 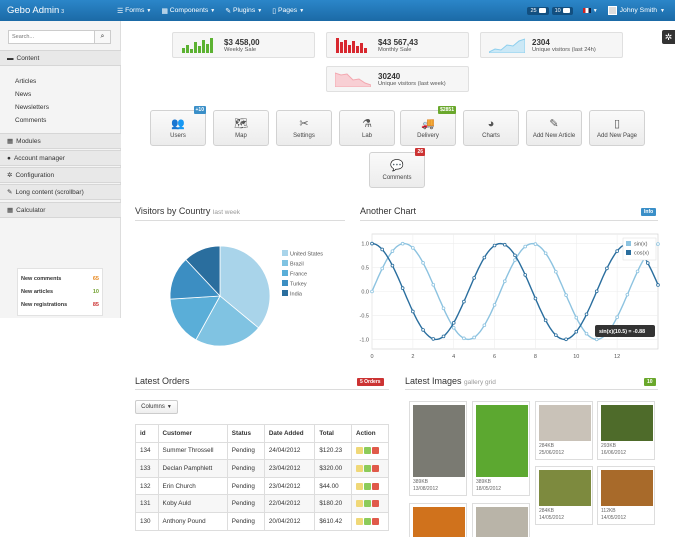 I want to click on gallery-thumbnail: 389KB 13/08/2012, so click(x=438, y=448).